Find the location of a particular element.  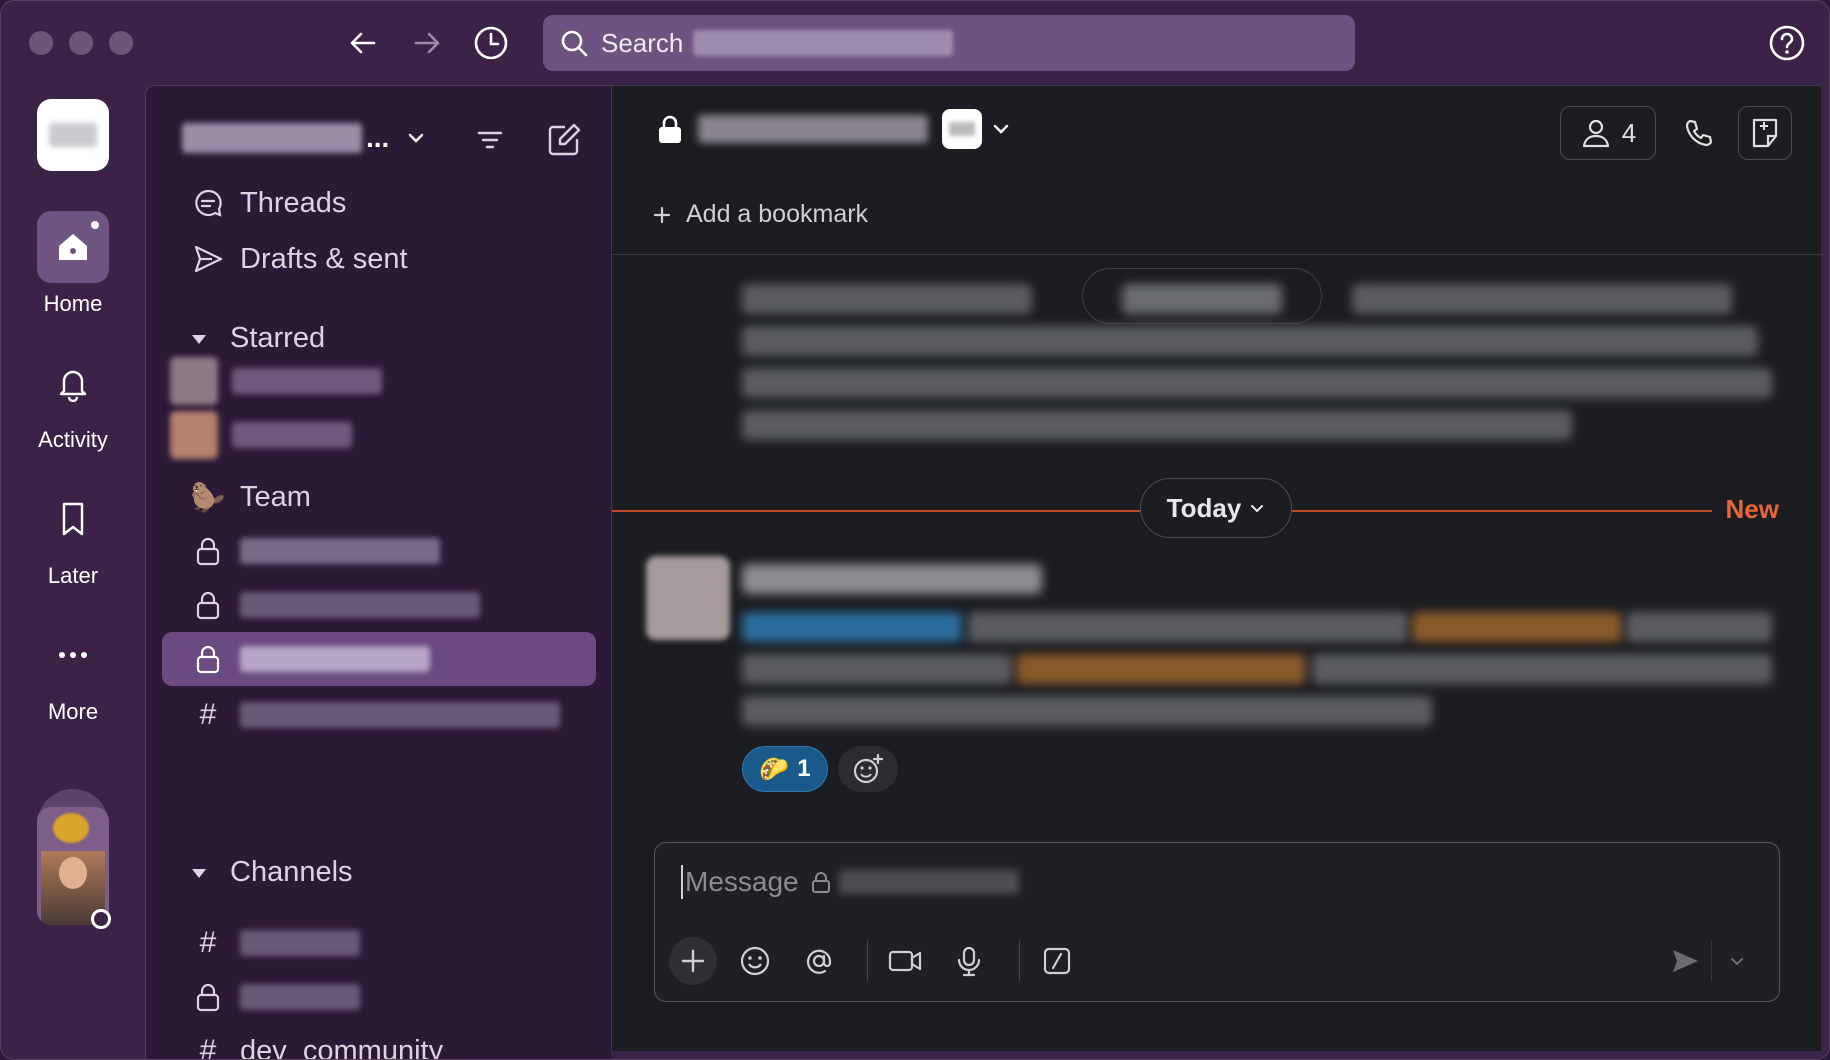

channel-public-1: # is located at coordinates (379, 715).